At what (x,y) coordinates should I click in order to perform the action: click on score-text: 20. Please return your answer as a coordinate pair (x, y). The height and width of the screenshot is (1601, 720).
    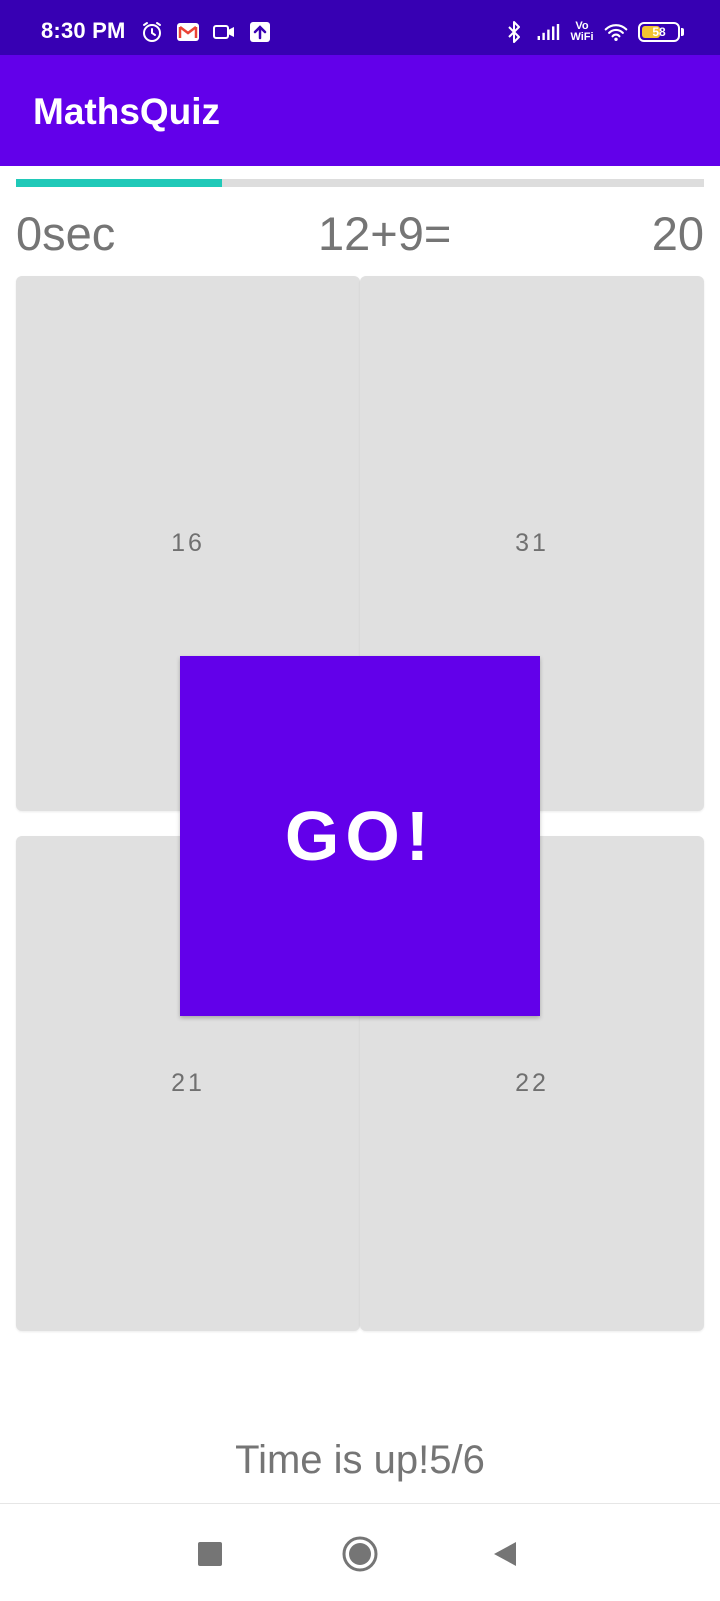
    Looking at the image, I should click on (677, 233).